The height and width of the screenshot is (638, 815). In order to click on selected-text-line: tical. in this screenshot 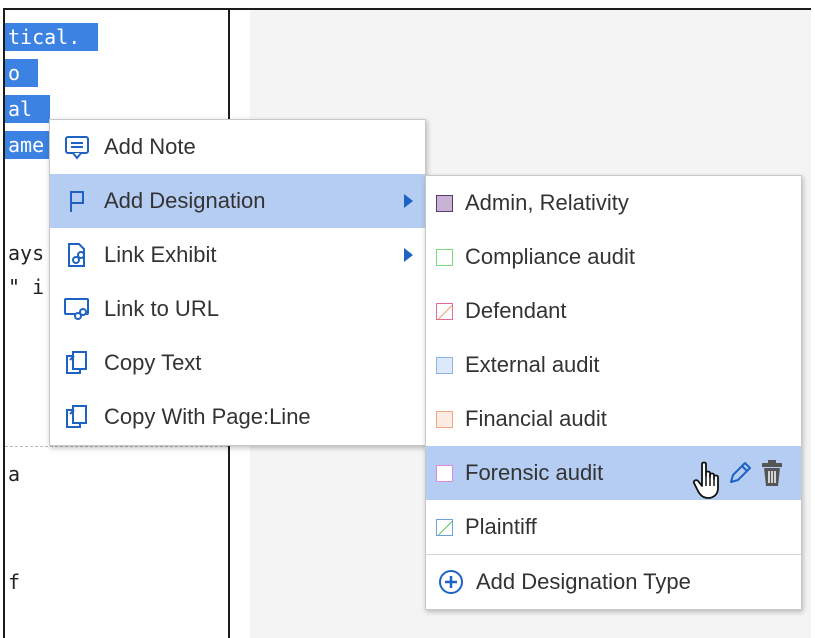, I will do `click(52, 37)`.